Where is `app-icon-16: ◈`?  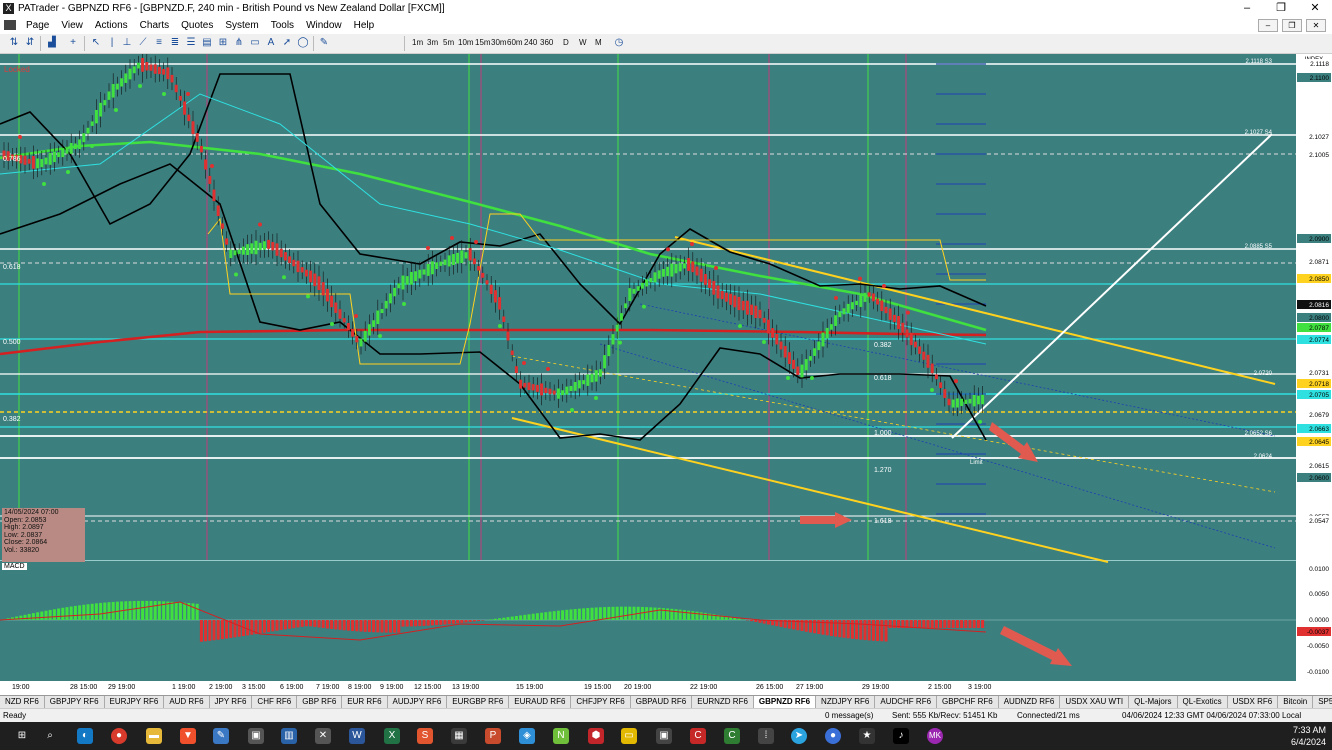
app-icon-16: ◈ is located at coordinates (527, 736).